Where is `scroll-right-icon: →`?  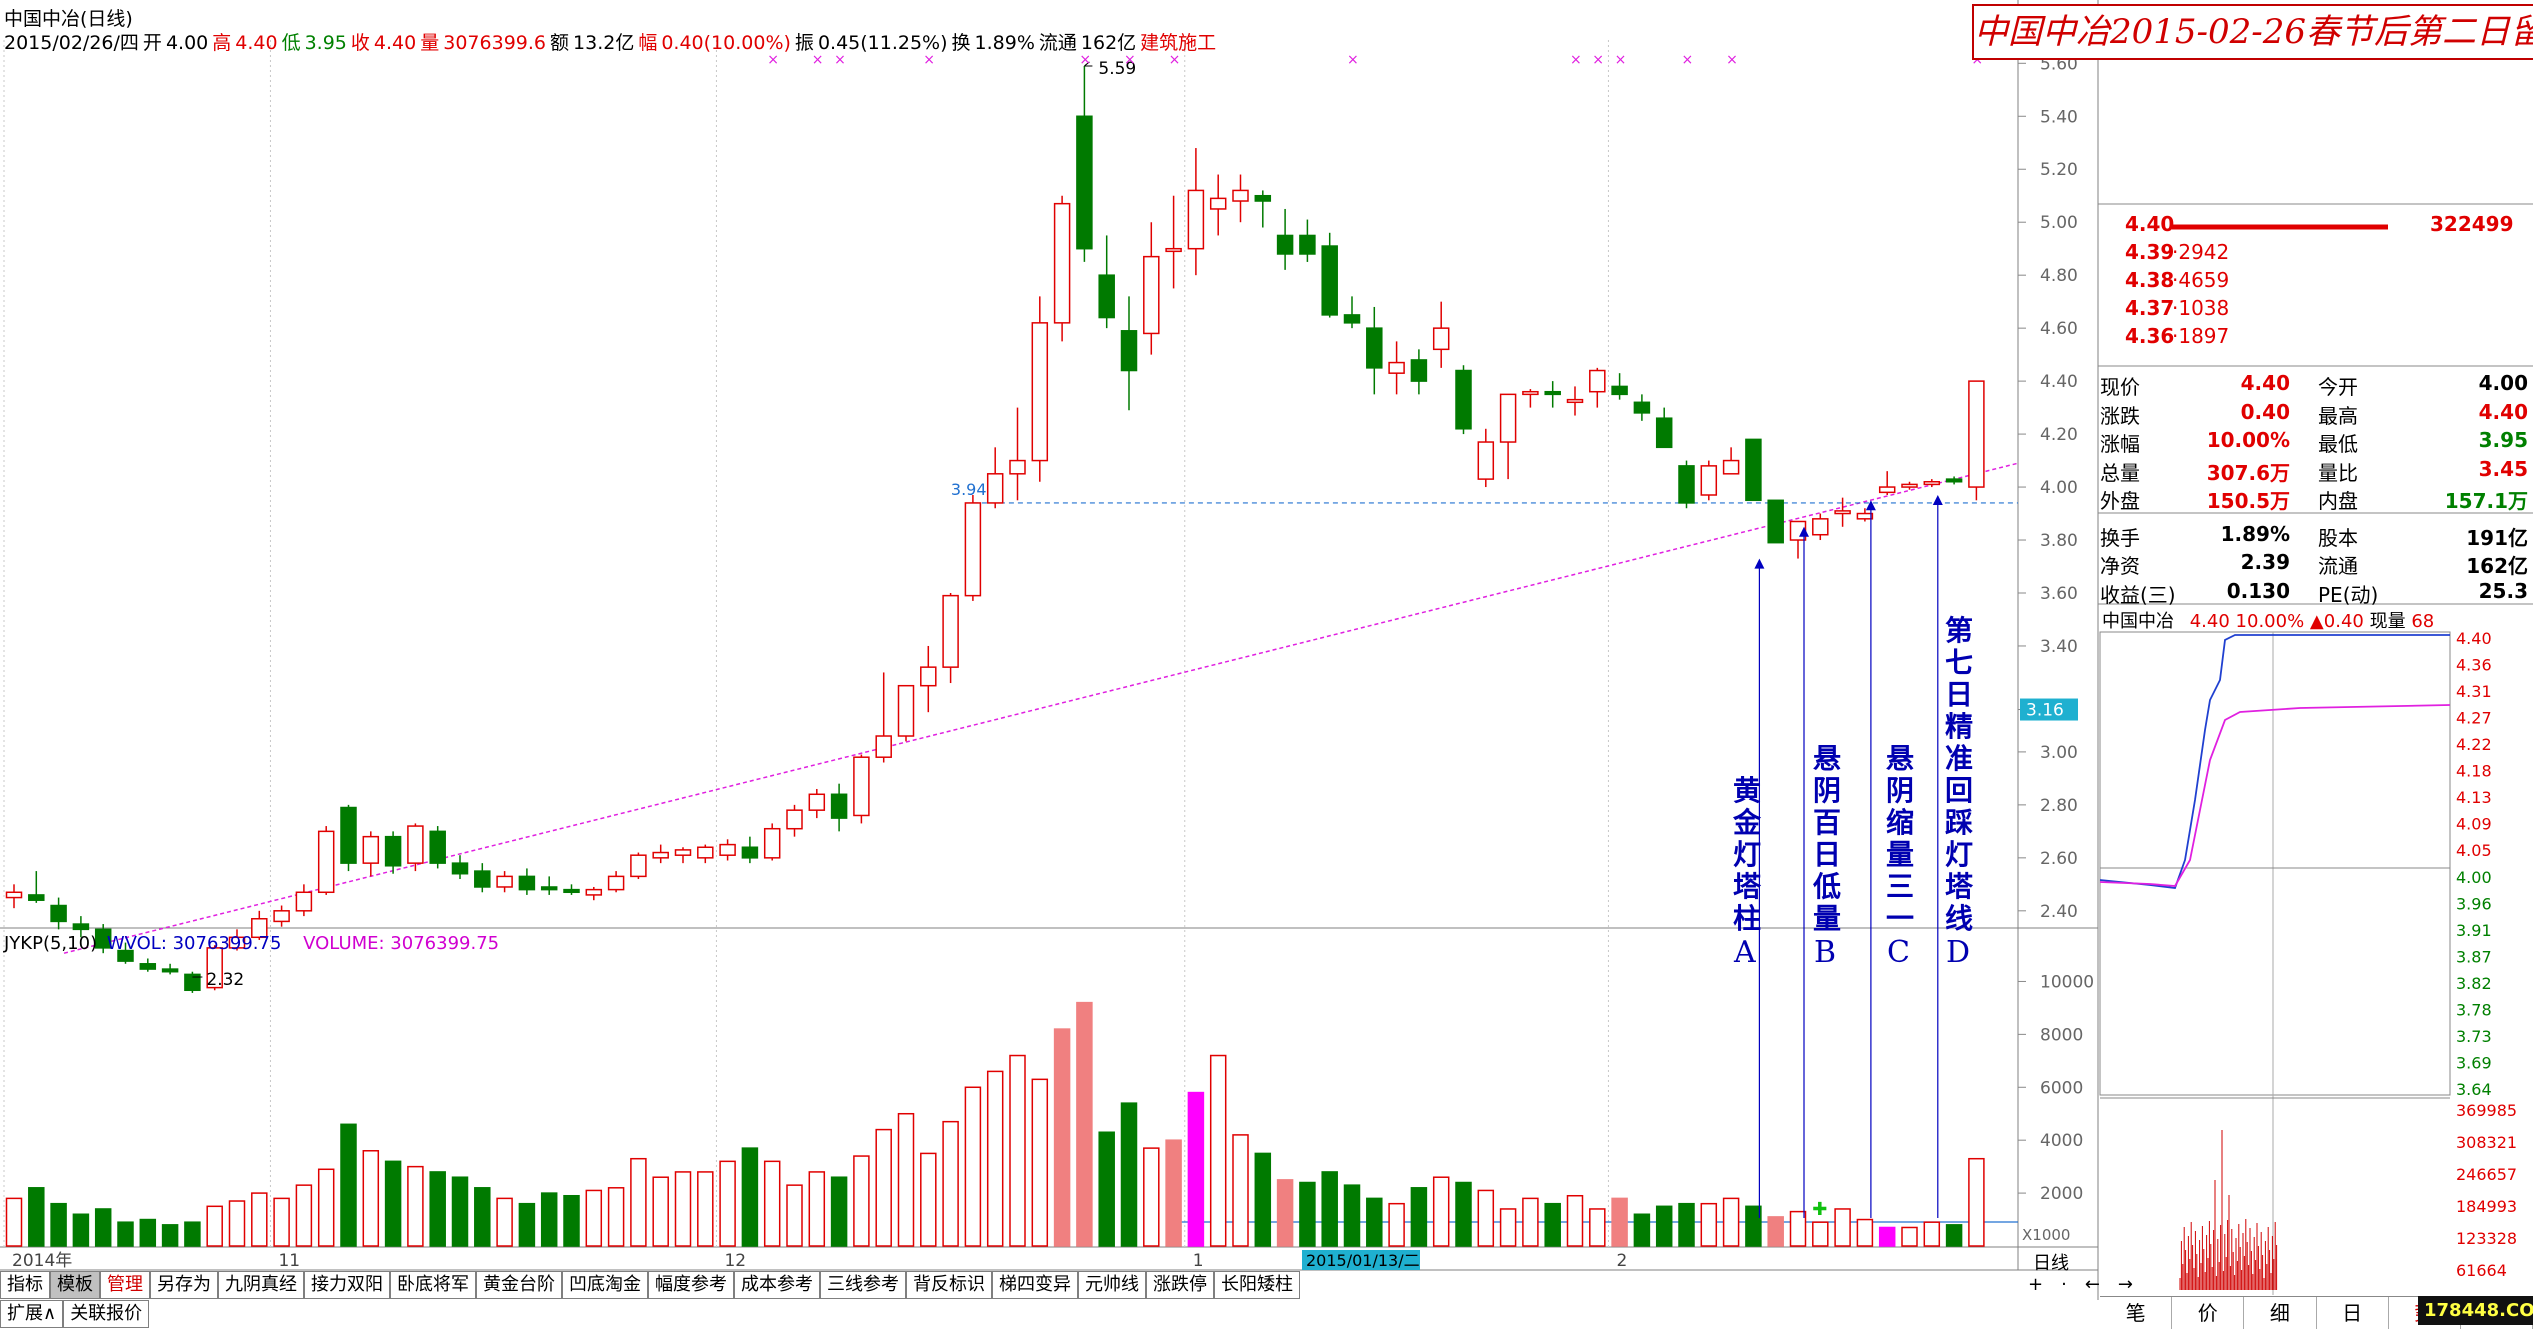
scroll-right-icon: → is located at coordinates (2132, 1284).